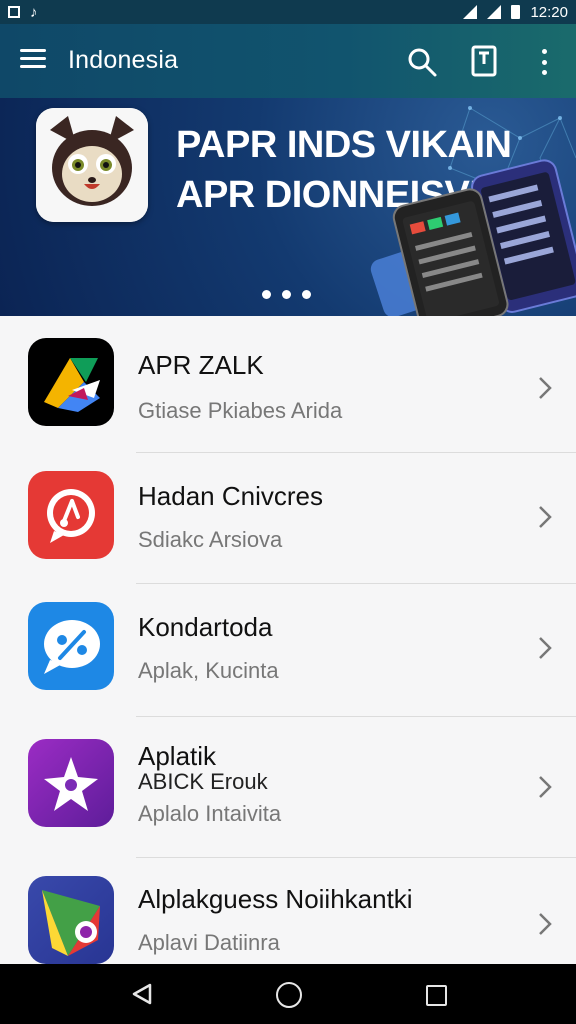 This screenshot has width=576, height=1024. What do you see at coordinates (275, 899) in the screenshot?
I see `app-title-5: Alplakguess Noiihkantki` at bounding box center [275, 899].